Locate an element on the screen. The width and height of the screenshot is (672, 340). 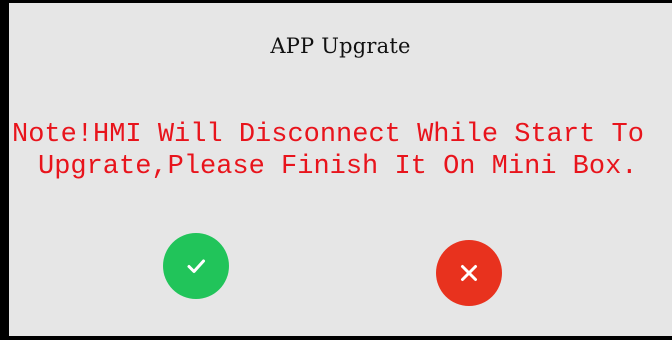
warning-message-line-1: Note!HMI Will Disconnect While Start To is located at coordinates (328, 135).